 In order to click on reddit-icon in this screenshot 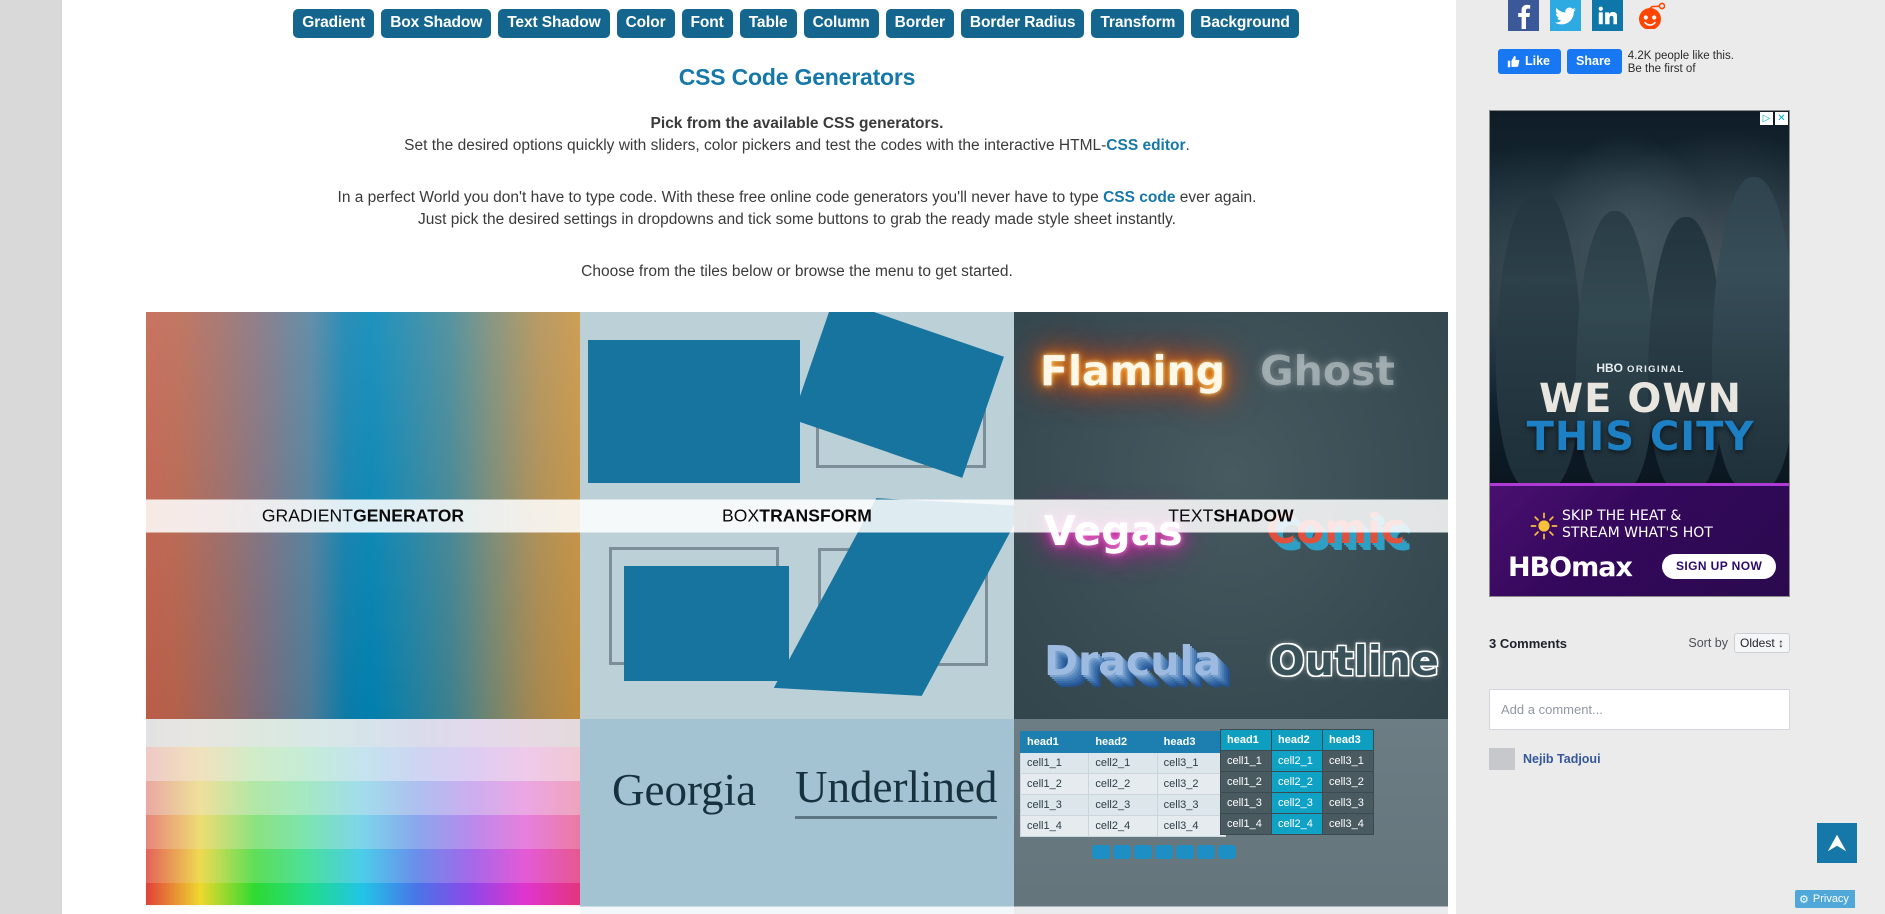, I will do `click(1649, 15)`.